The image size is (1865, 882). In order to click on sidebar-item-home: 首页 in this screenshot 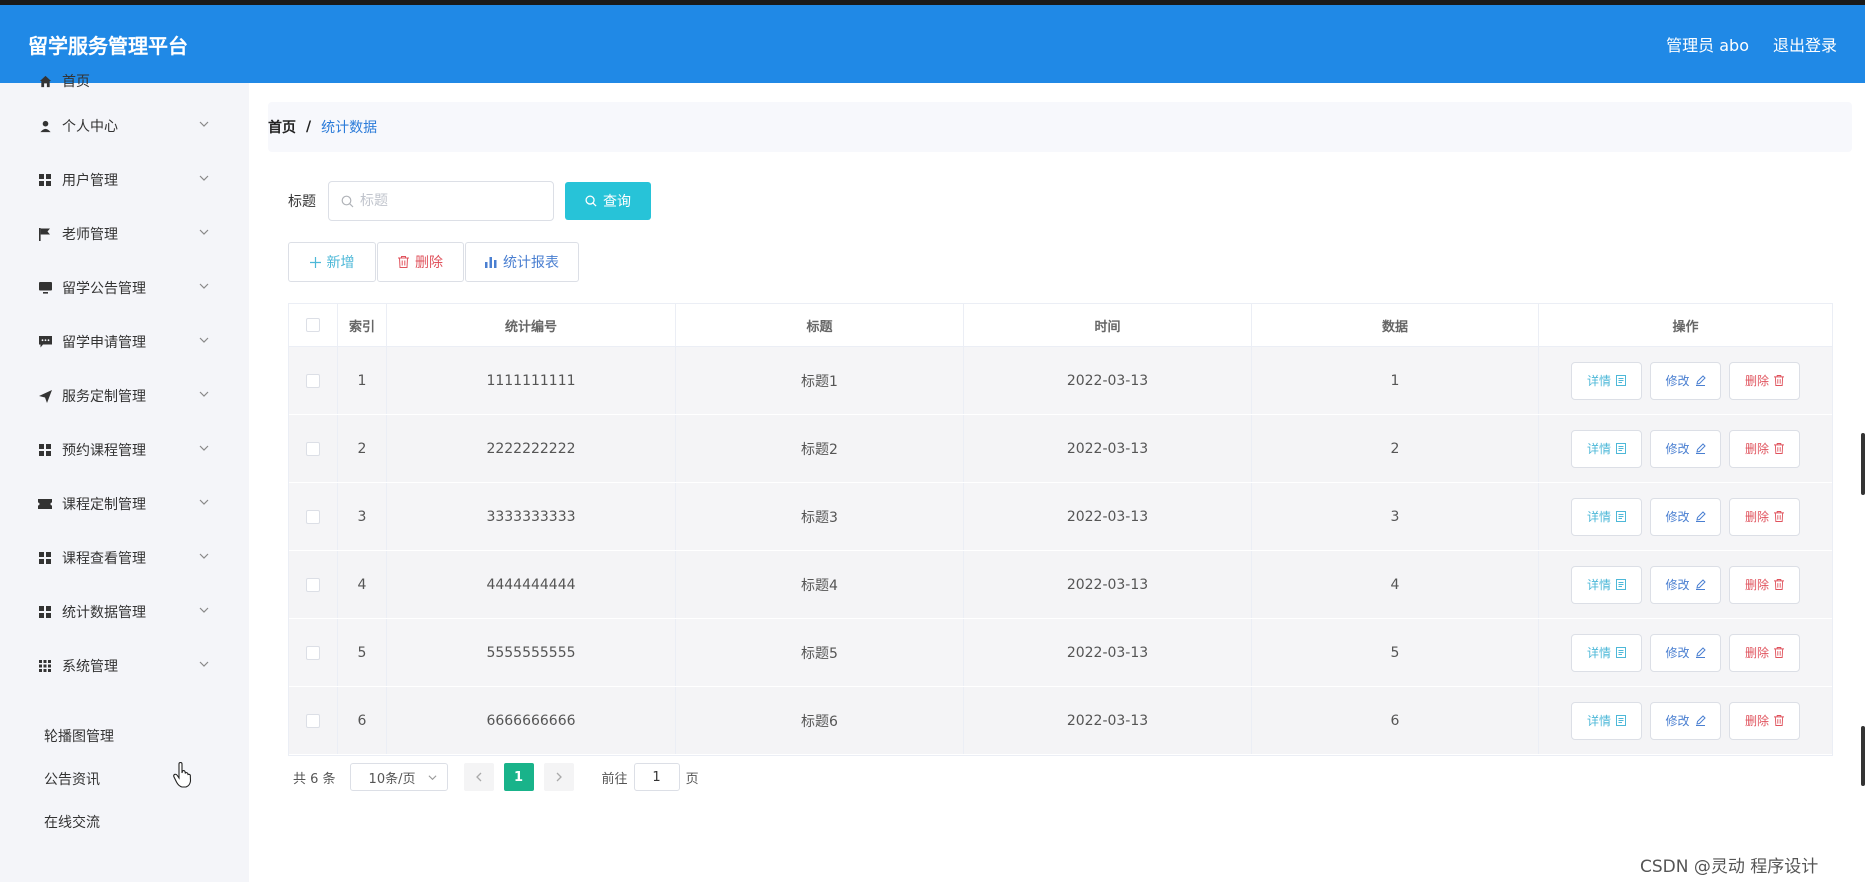, I will do `click(124, 81)`.